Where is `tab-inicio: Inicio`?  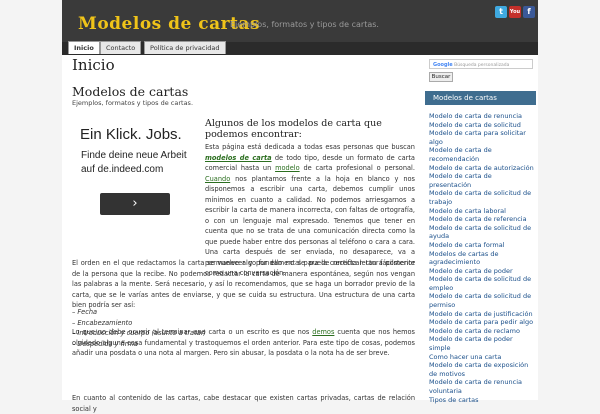
tab-inicio: Inicio is located at coordinates (84, 47).